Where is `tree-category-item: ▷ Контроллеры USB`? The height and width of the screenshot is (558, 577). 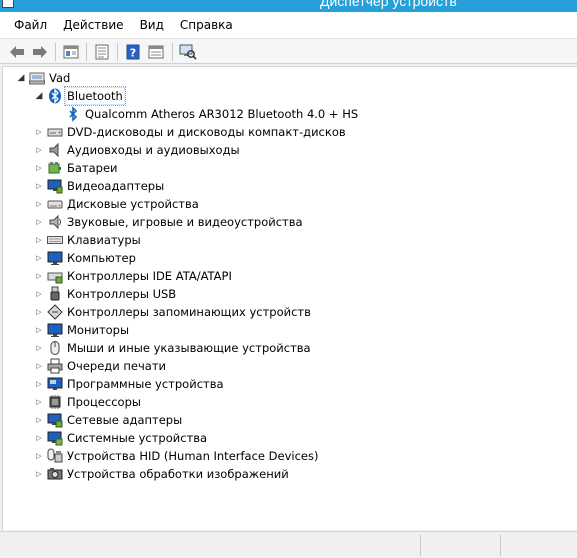
tree-category-item: ▷ Контроллеры USB is located at coordinates (105, 294).